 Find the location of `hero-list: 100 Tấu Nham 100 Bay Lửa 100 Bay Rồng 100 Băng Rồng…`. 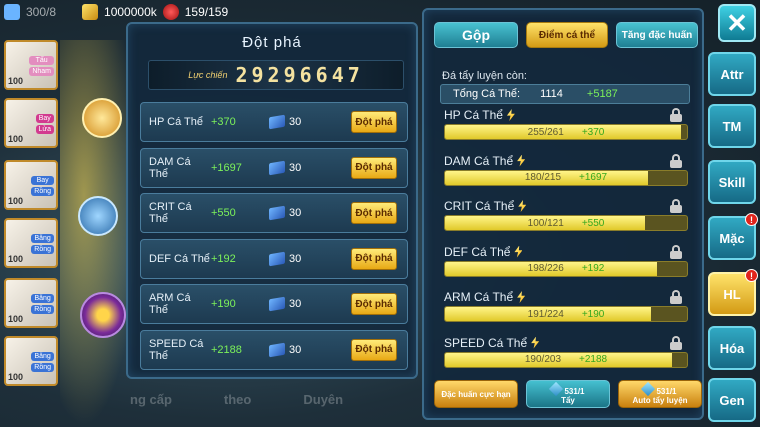

hero-list: 100 Tấu Nham 100 Bay Lửa 100 Bay Rồng 100 Băng Rồng… is located at coordinates (32, 232).